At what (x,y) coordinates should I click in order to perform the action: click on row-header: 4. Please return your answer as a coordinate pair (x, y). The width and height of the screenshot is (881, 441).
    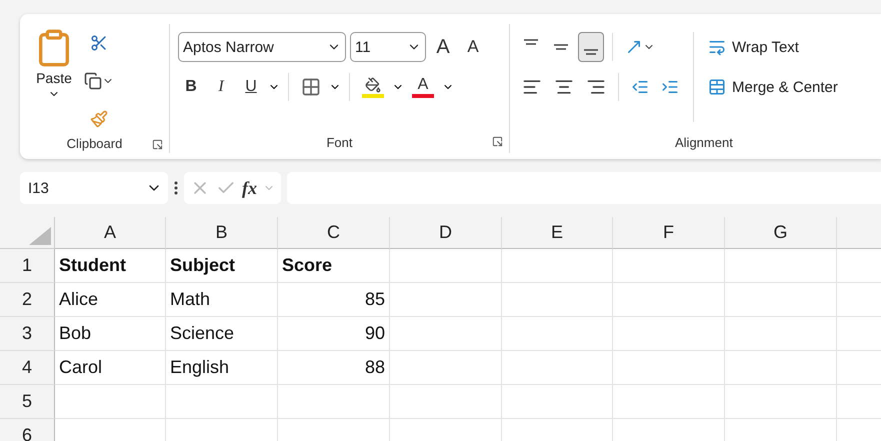
    Looking at the image, I should click on (27, 368).